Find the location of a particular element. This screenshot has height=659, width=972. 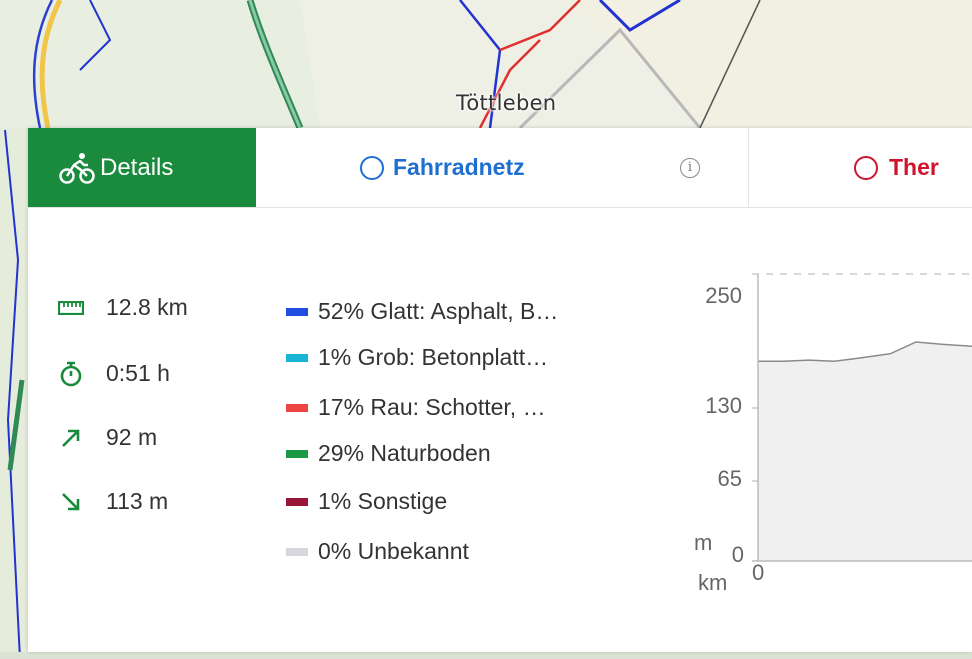

stat-distance-value: 12.8 km is located at coordinates (147, 307).